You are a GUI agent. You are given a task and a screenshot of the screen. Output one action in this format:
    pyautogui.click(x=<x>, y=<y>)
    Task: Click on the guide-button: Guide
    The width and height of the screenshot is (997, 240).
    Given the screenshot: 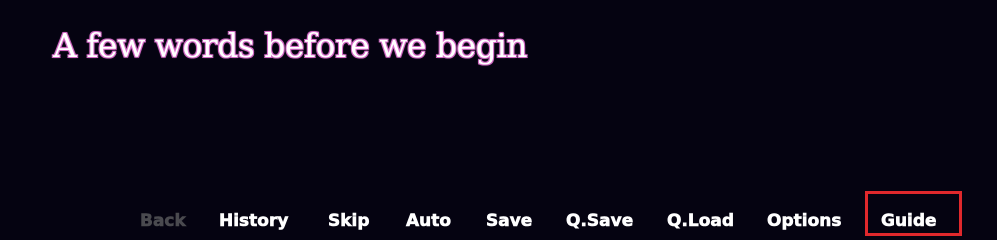 What is the action you would take?
    pyautogui.click(x=909, y=221)
    